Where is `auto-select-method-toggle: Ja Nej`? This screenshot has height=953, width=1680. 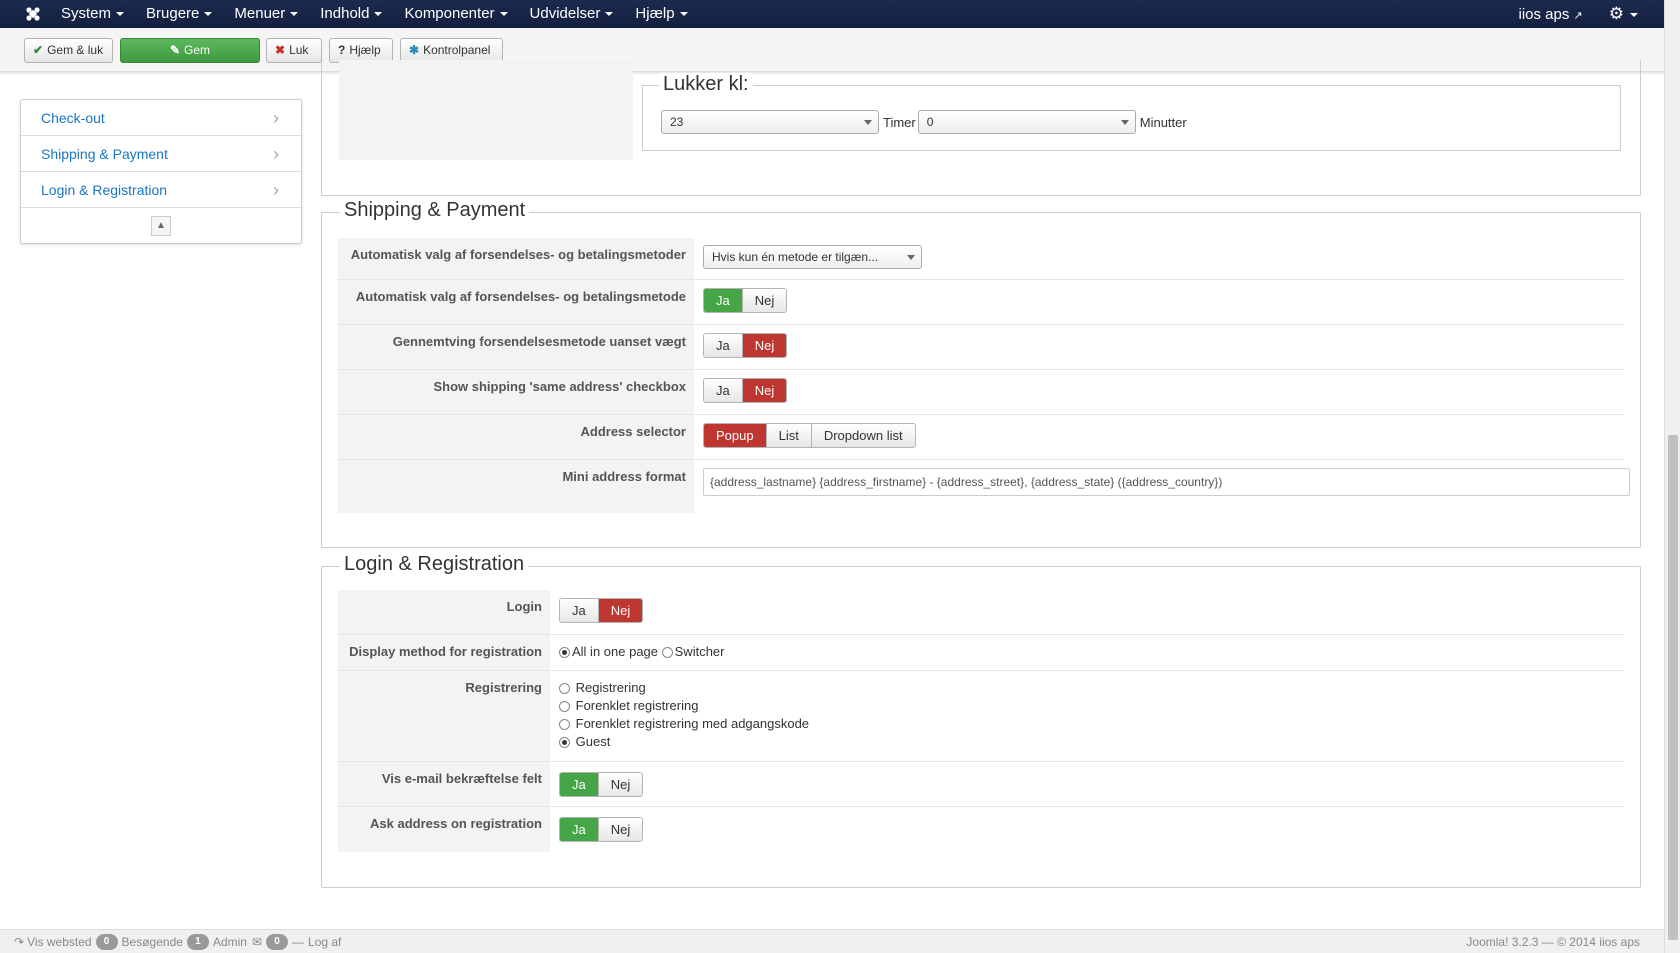
auto-select-method-toggle: Ja Nej is located at coordinates (745, 300).